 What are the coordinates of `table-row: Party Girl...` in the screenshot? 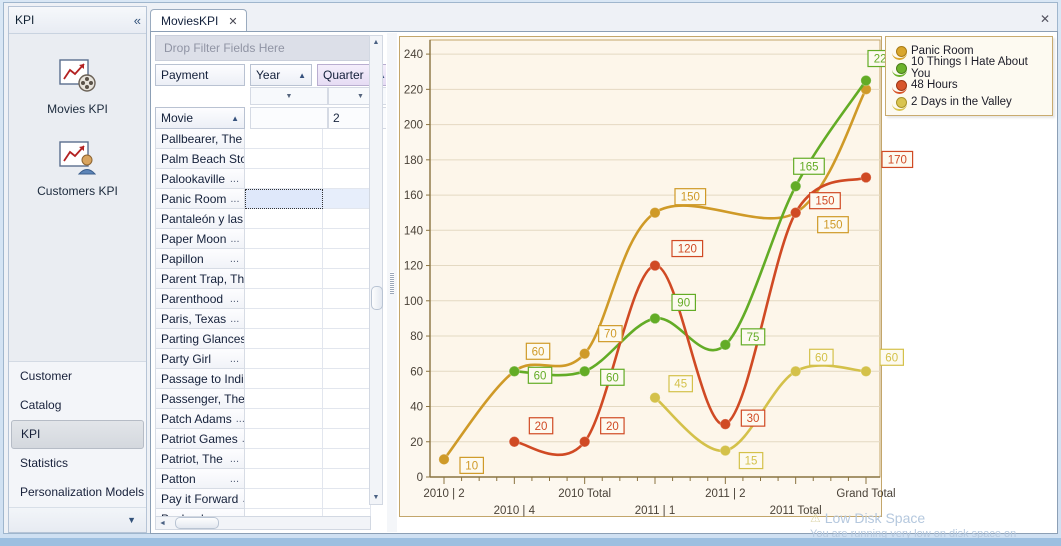 It's located at (263, 359).